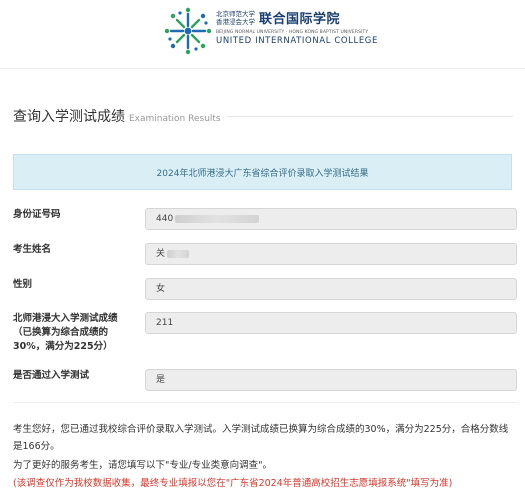 This screenshot has width=525, height=498. What do you see at coordinates (331, 323) in the screenshot?
I see `score-field: 211` at bounding box center [331, 323].